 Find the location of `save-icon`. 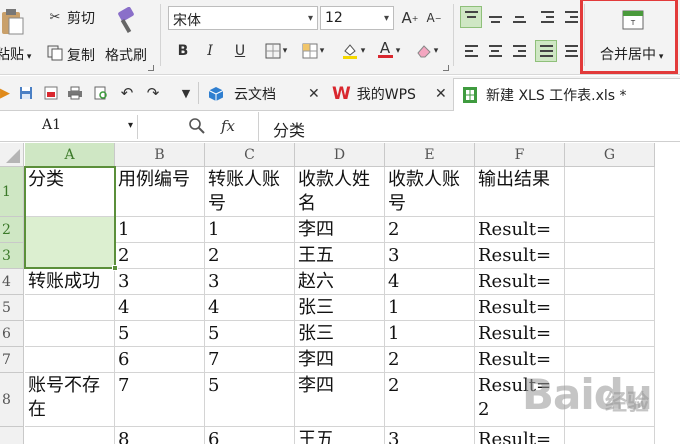

save-icon is located at coordinates (26, 93).